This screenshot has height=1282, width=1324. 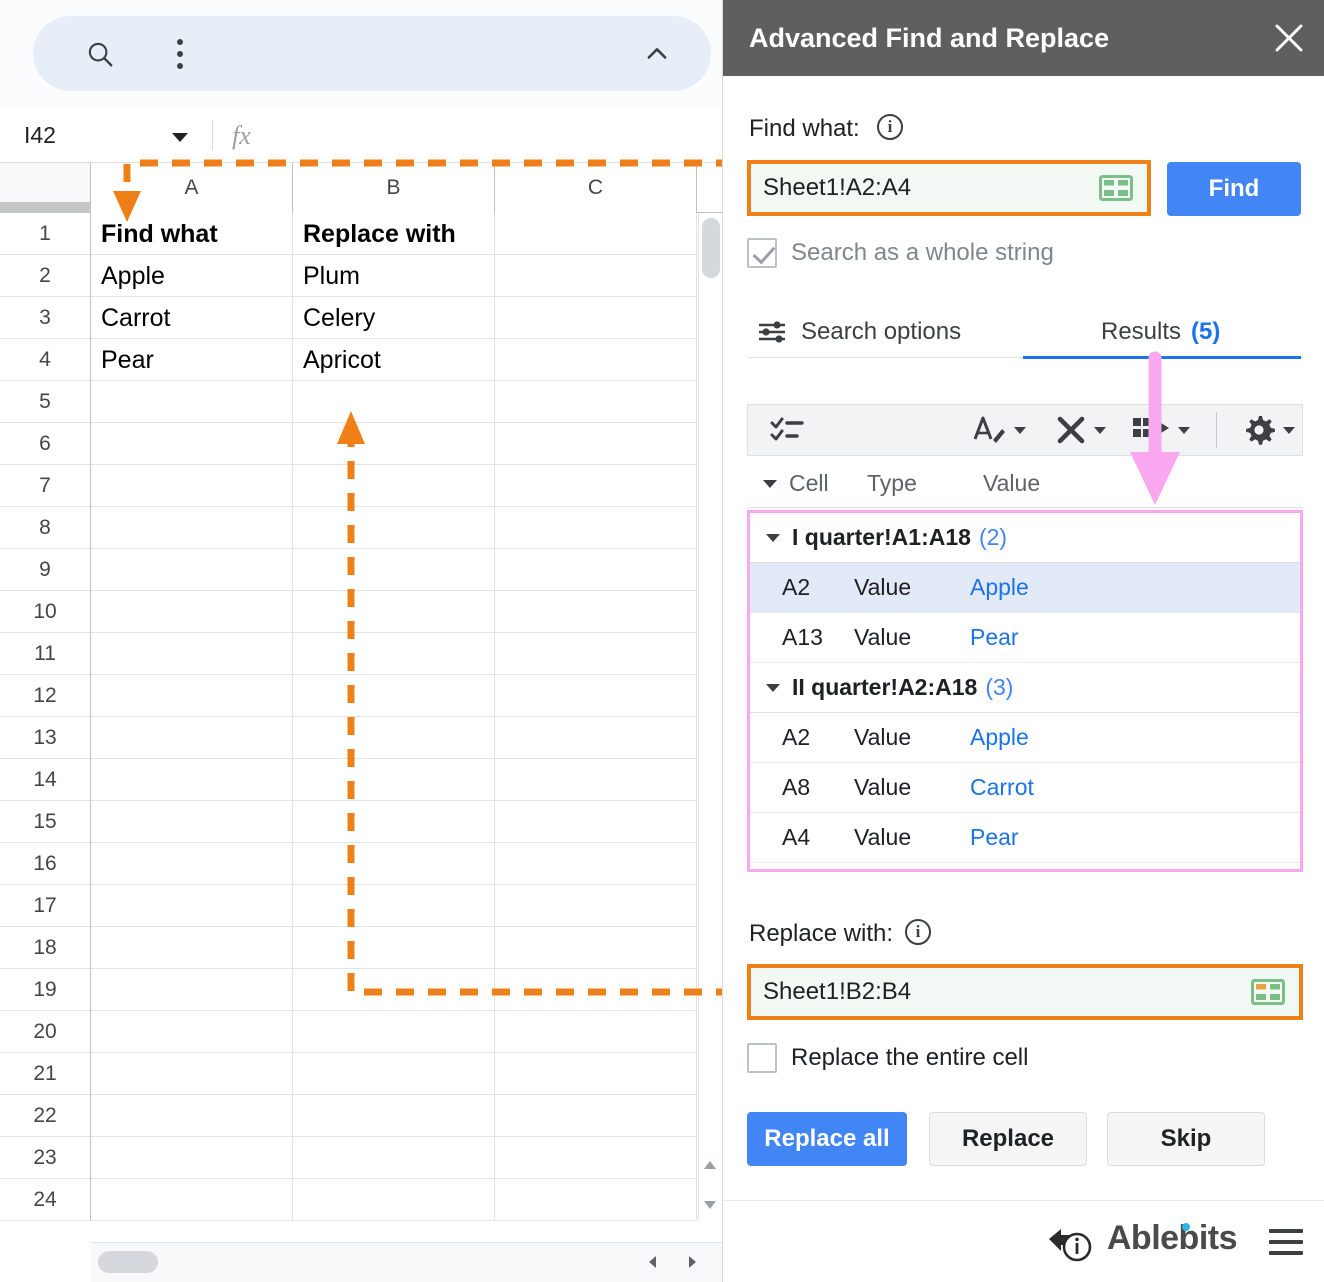 What do you see at coordinates (45, 360) in the screenshot?
I see `row-header: 4` at bounding box center [45, 360].